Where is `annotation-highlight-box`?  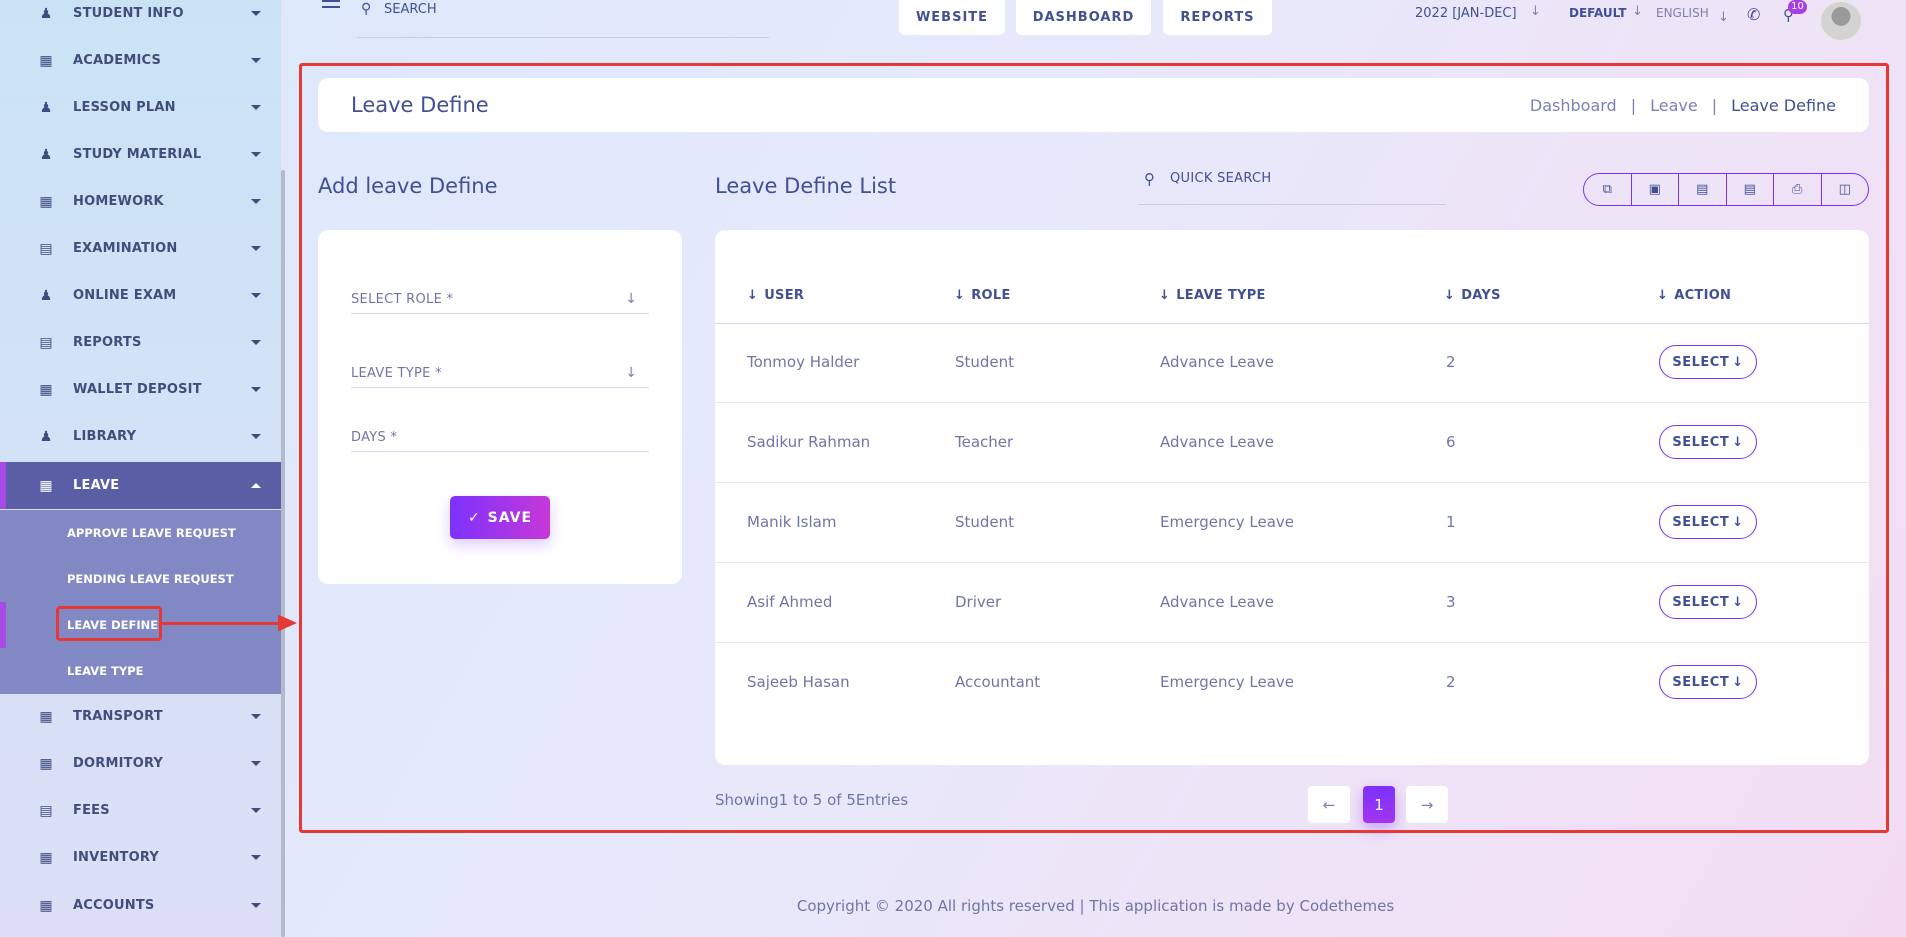 annotation-highlight-box is located at coordinates (109, 623).